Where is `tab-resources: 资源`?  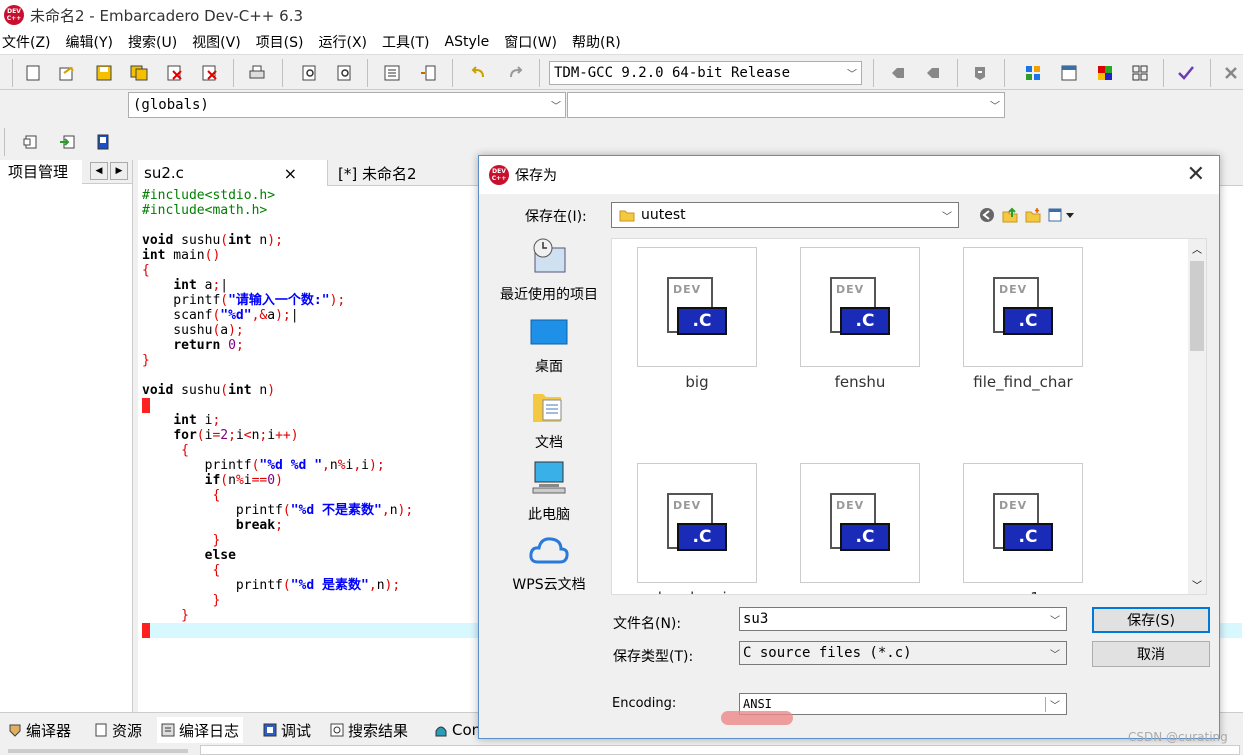 tab-resources: 资源 is located at coordinates (118, 730).